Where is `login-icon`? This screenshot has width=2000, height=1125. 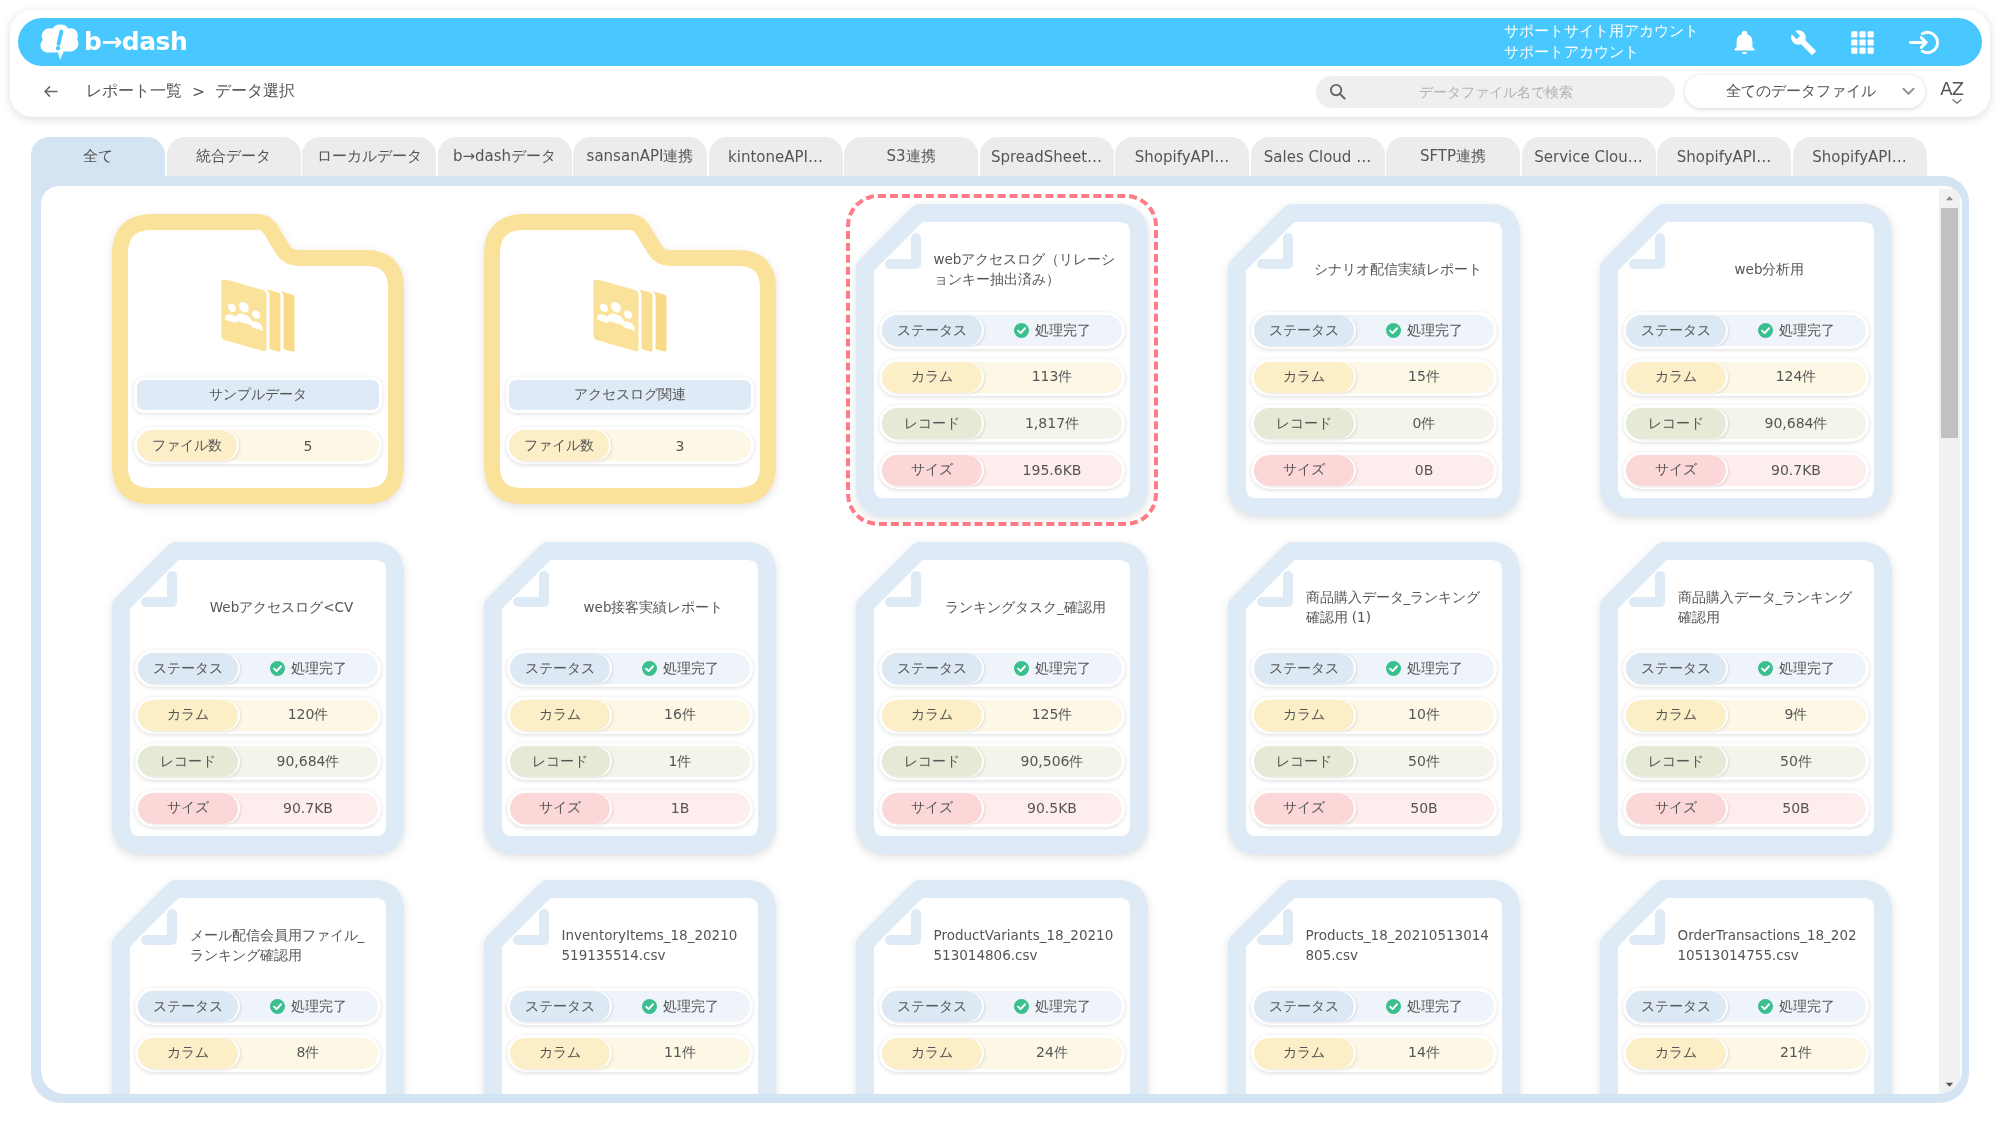 login-icon is located at coordinates (1924, 42).